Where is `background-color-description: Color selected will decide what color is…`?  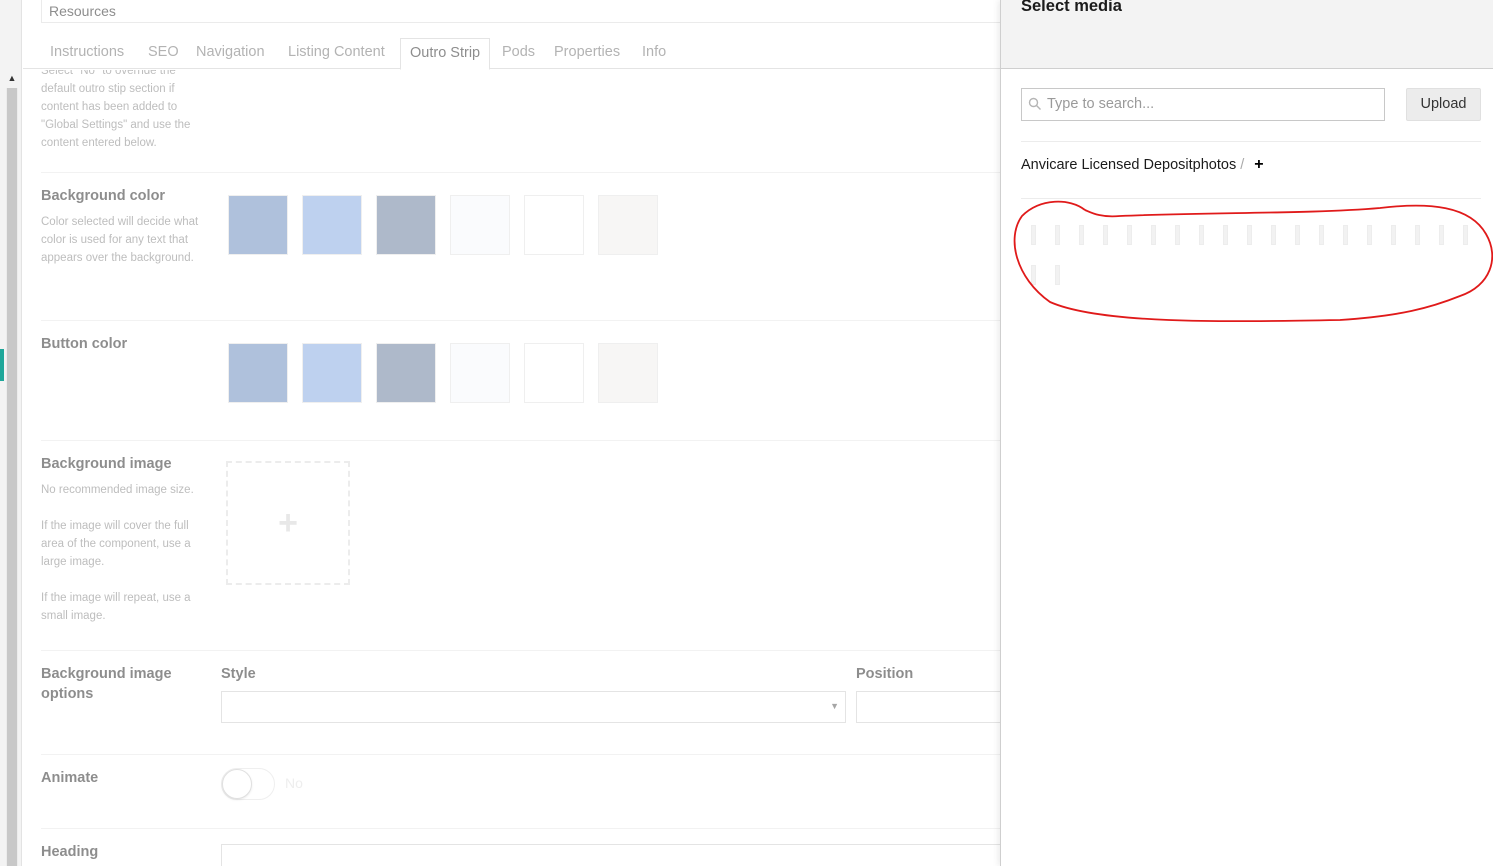
background-color-description: Color selected will decide what color is… is located at coordinates (120, 240).